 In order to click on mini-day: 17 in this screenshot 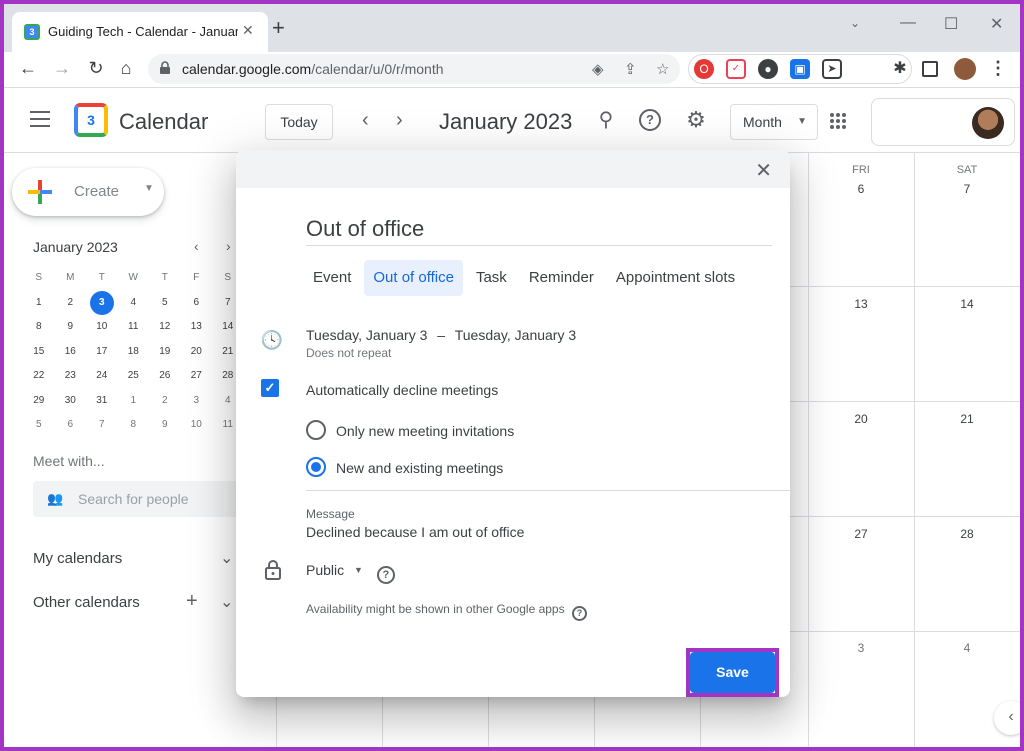, I will do `click(102, 352)`.